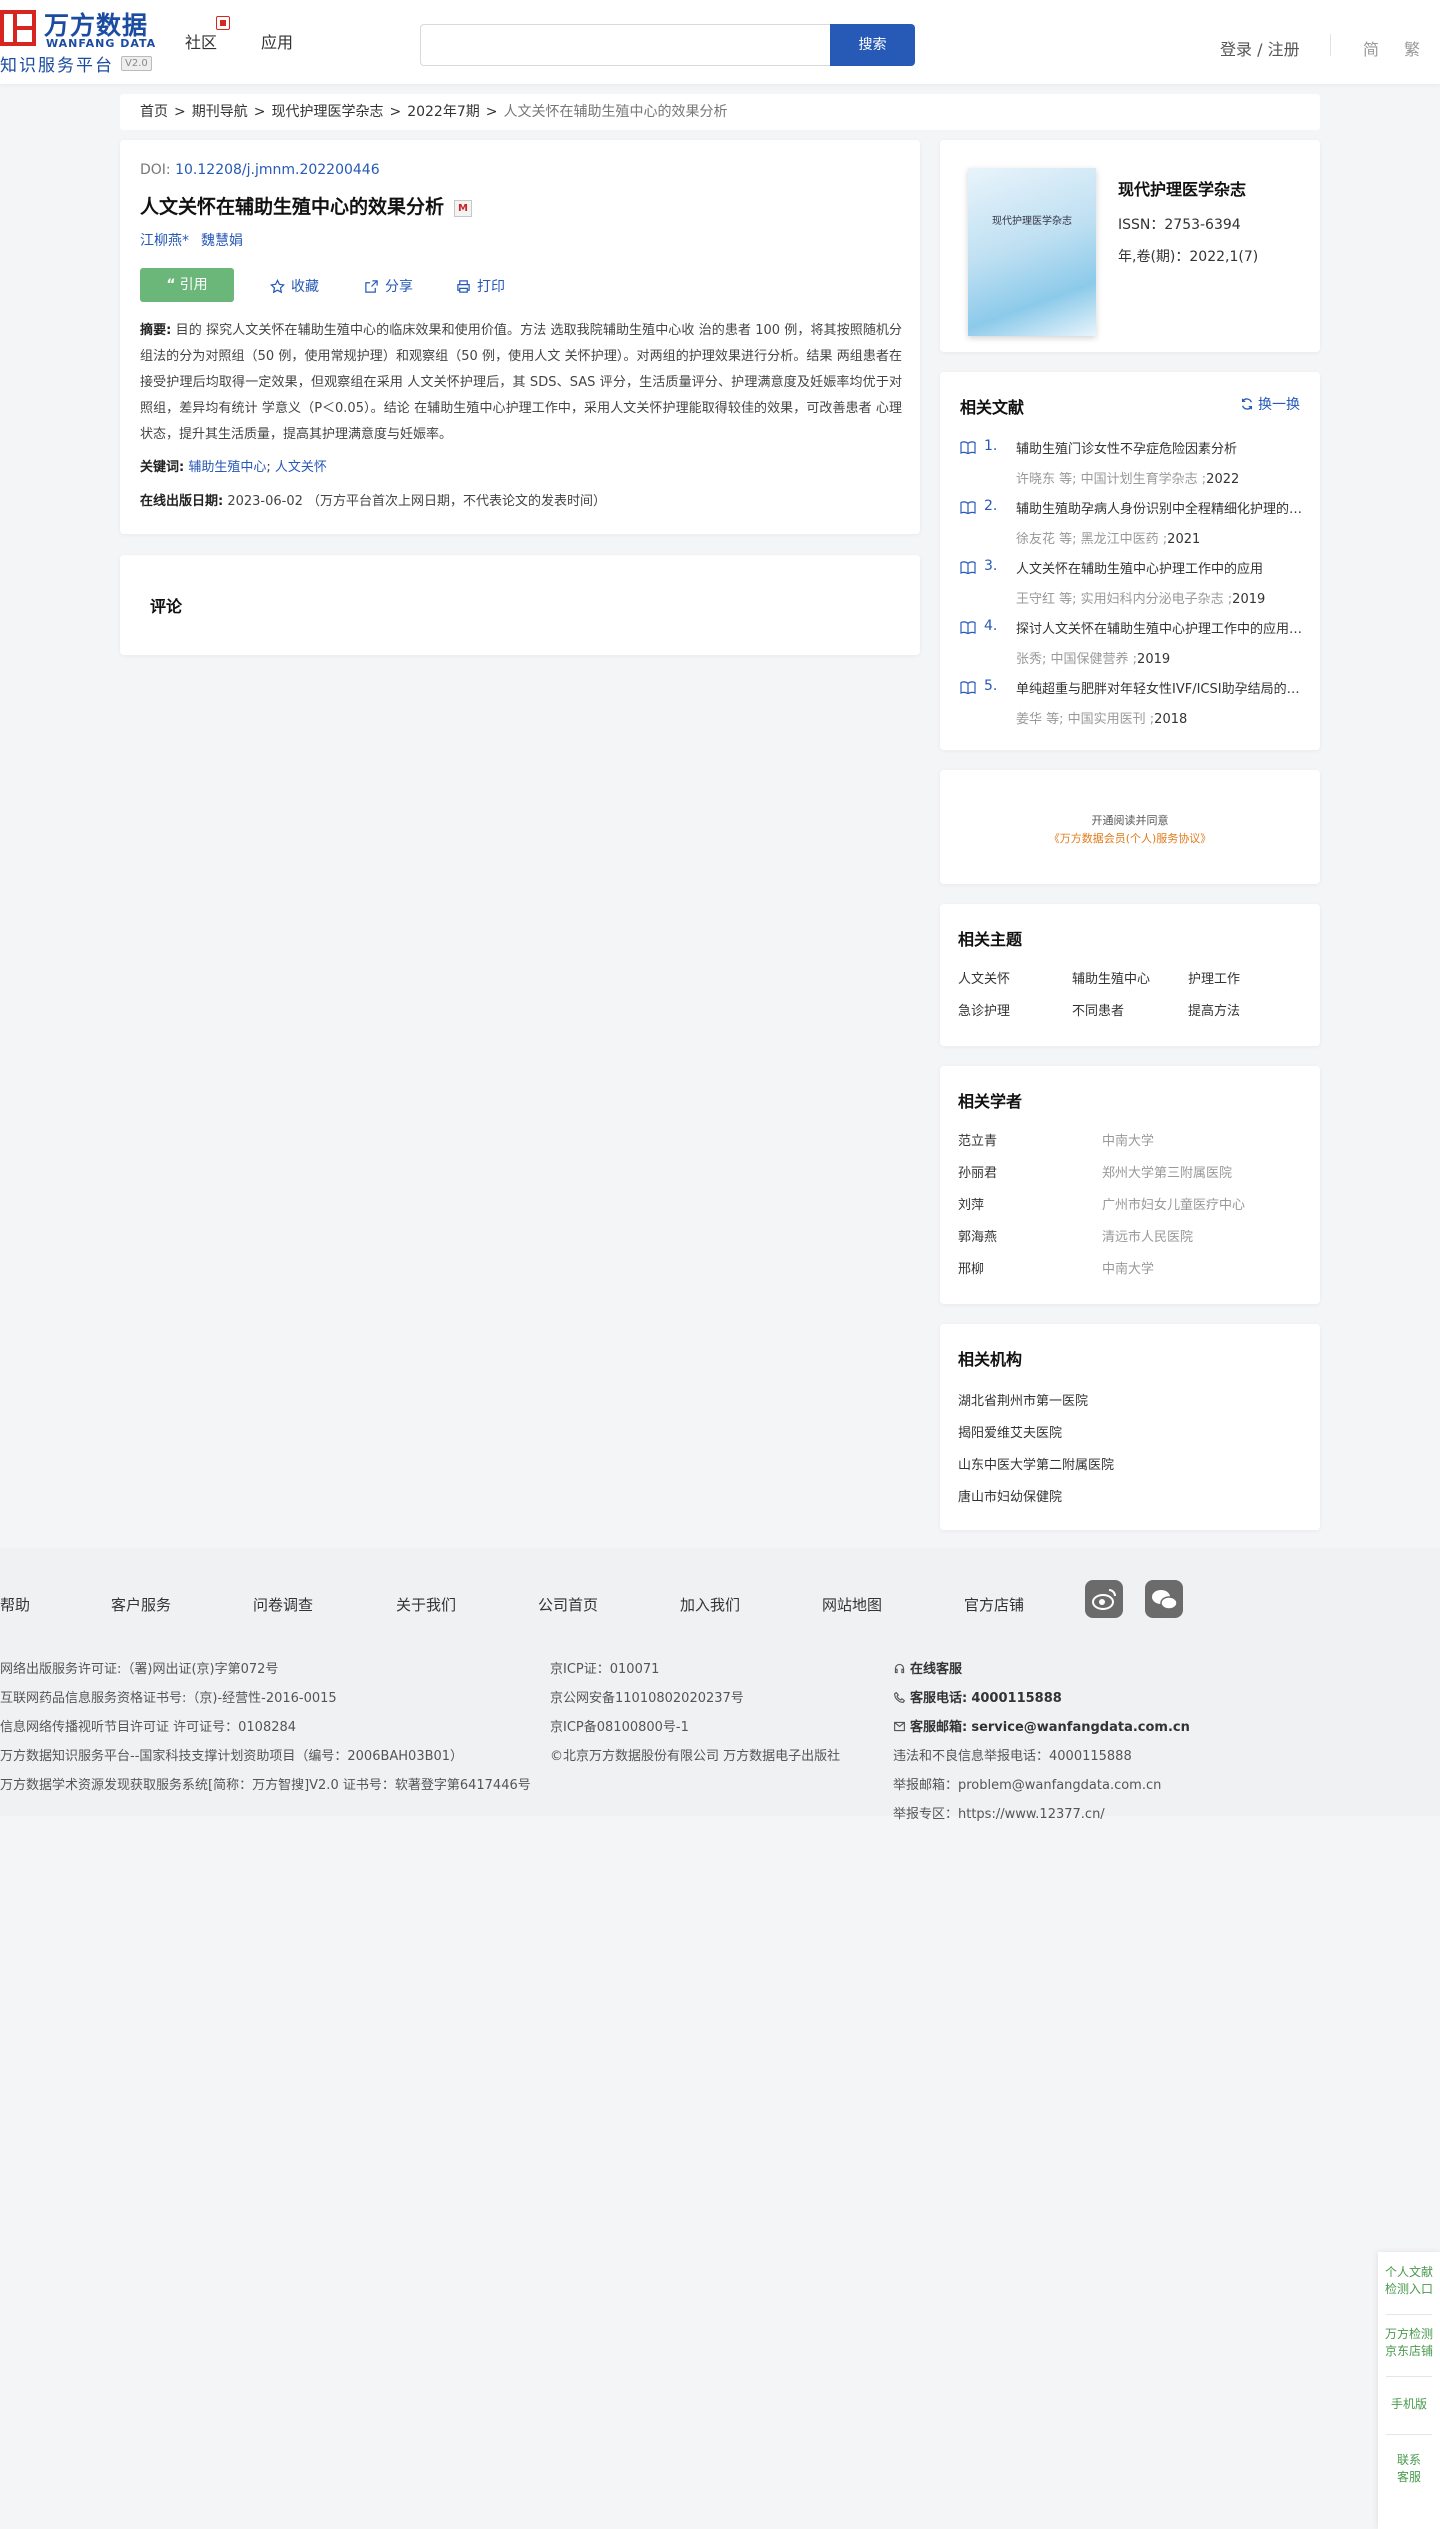 The width and height of the screenshot is (1440, 2529). Describe the element at coordinates (1409, 2469) in the screenshot. I see `float-contact: 联系客服` at that location.